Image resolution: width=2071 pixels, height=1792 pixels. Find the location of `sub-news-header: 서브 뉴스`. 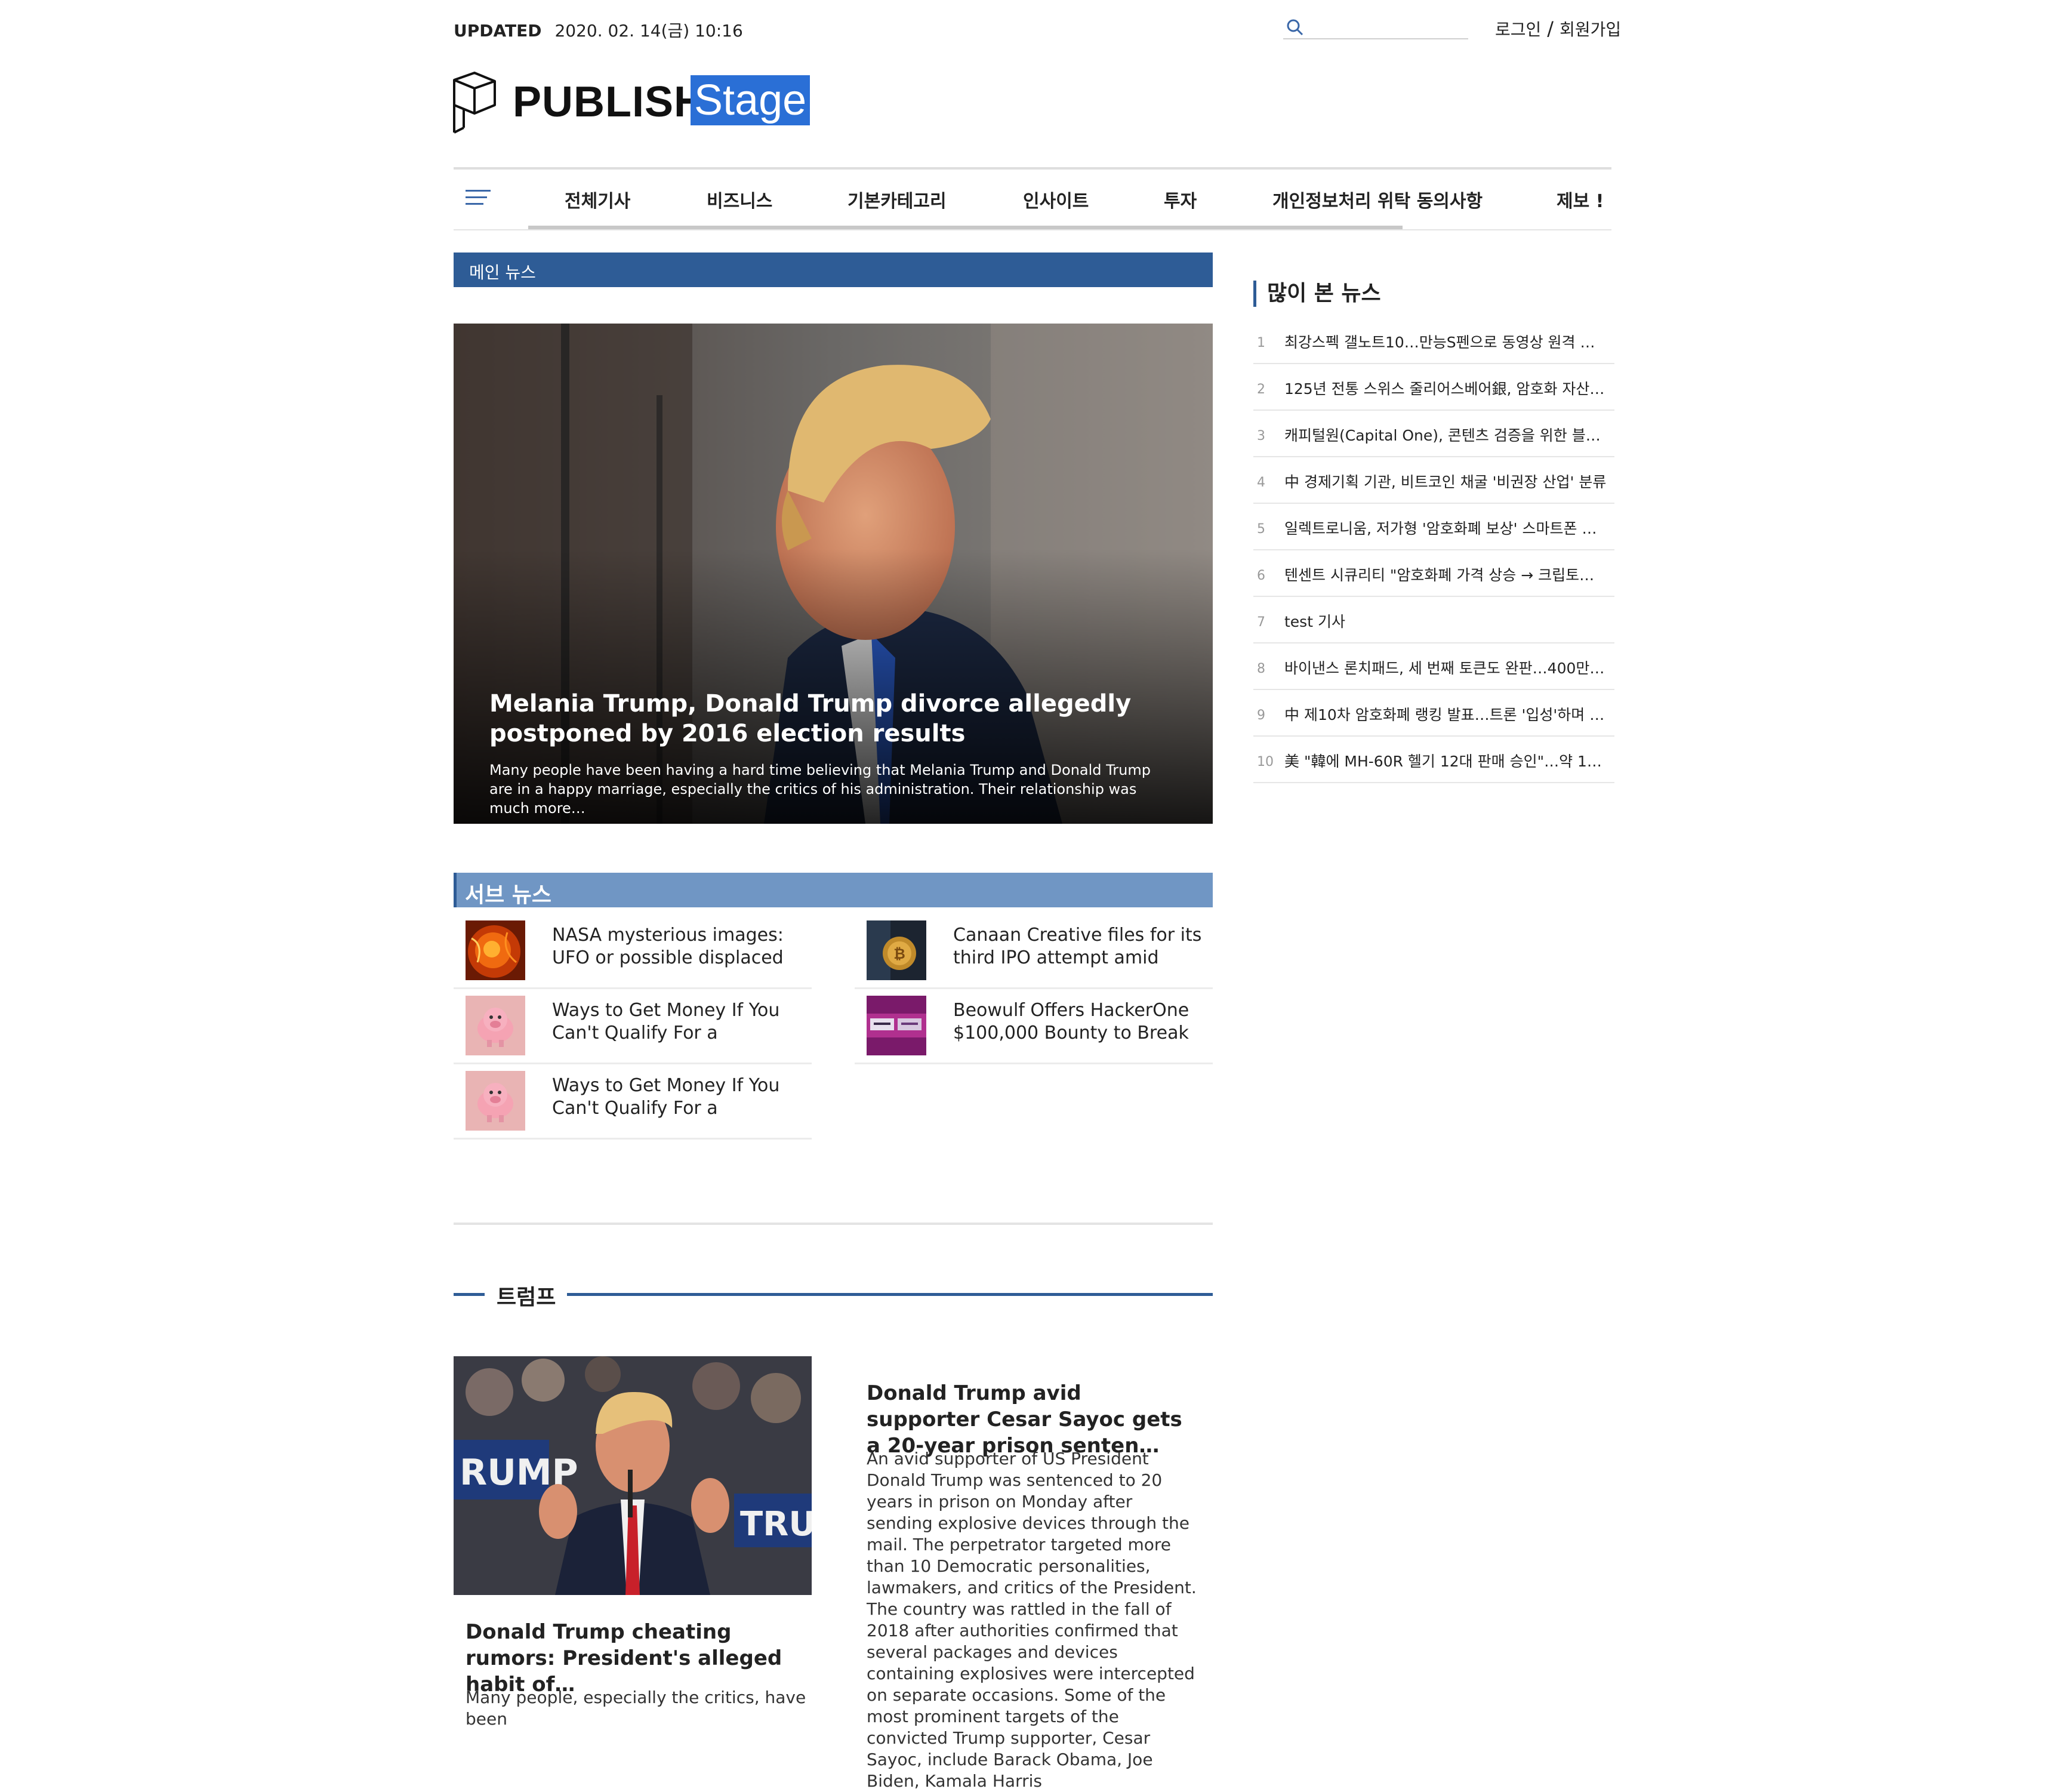

sub-news-header: 서브 뉴스 is located at coordinates (834, 890).